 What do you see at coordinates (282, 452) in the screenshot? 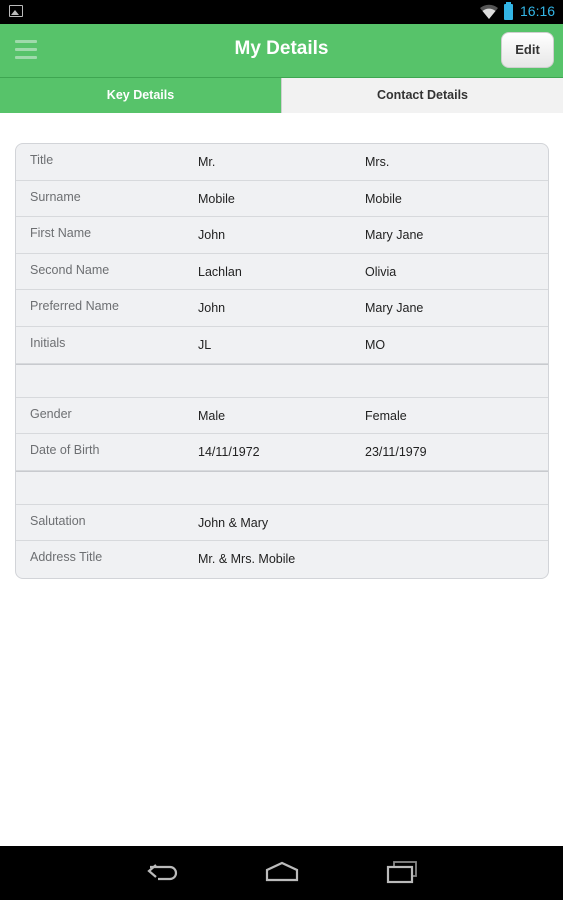
I see `table-row: Date of Birth 14/11/1972 23/11/1979` at bounding box center [282, 452].